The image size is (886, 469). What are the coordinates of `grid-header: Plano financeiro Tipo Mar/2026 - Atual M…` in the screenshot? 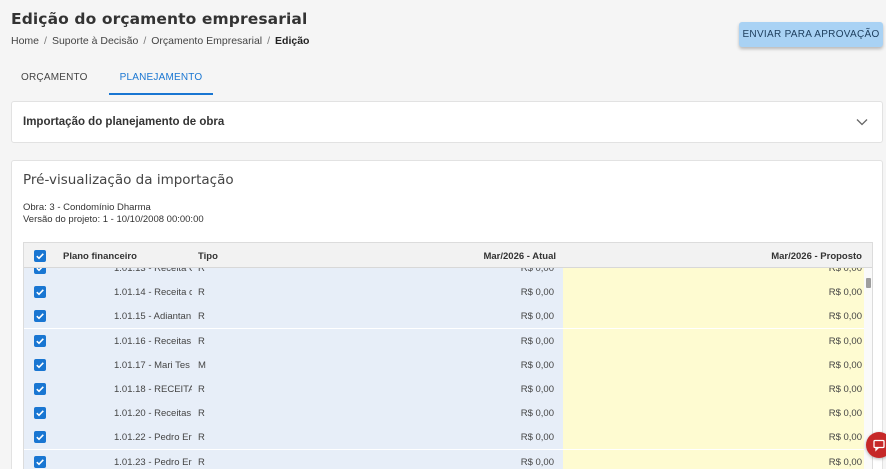 It's located at (448, 255).